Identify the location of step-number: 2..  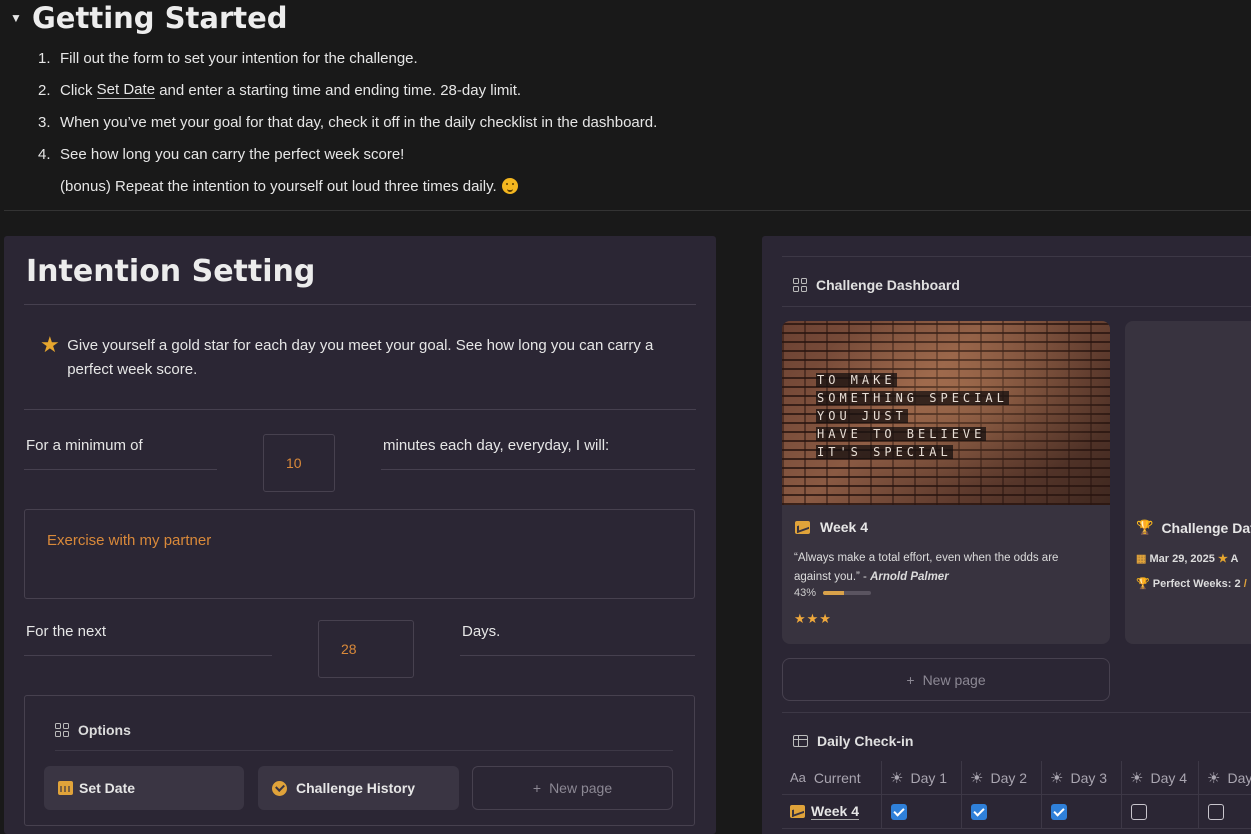
(44, 90).